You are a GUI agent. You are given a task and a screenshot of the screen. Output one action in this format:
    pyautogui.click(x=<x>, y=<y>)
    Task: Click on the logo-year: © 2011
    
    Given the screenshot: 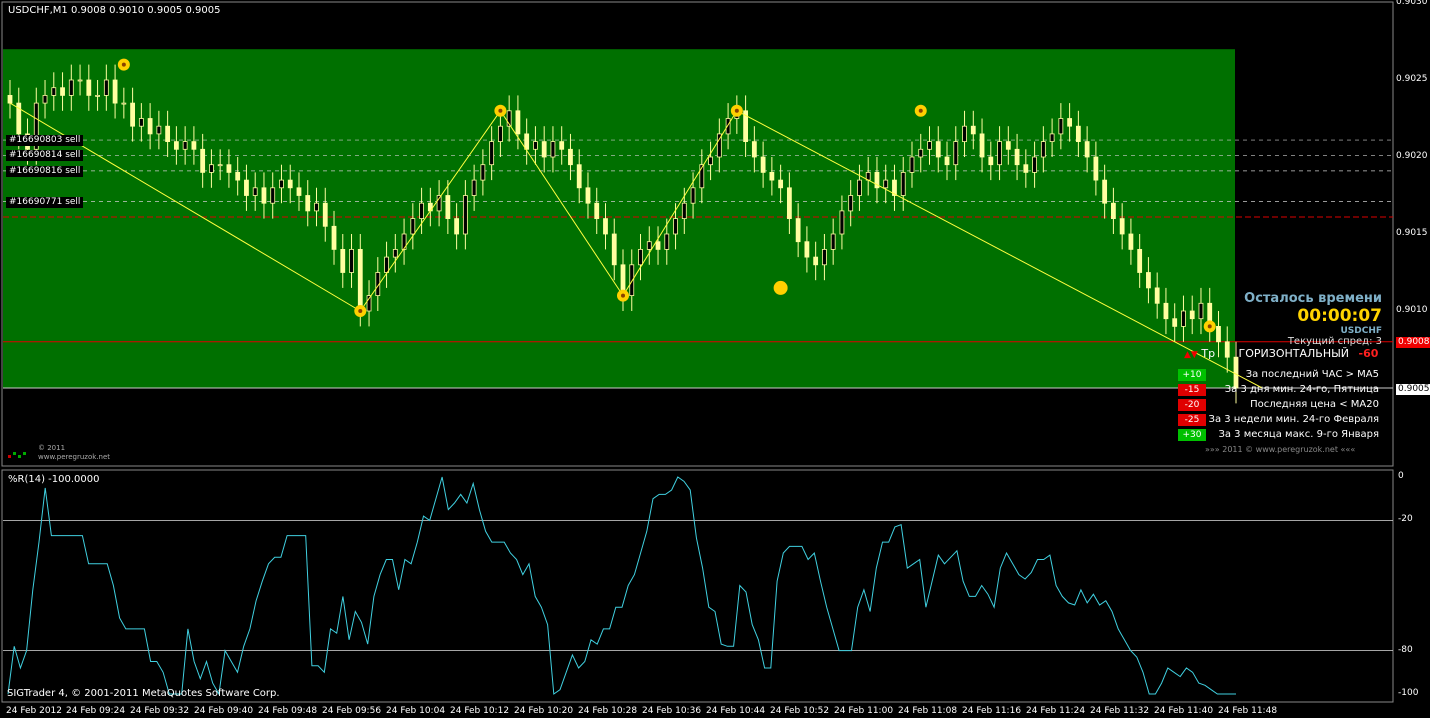 What is the action you would take?
    pyautogui.click(x=52, y=448)
    